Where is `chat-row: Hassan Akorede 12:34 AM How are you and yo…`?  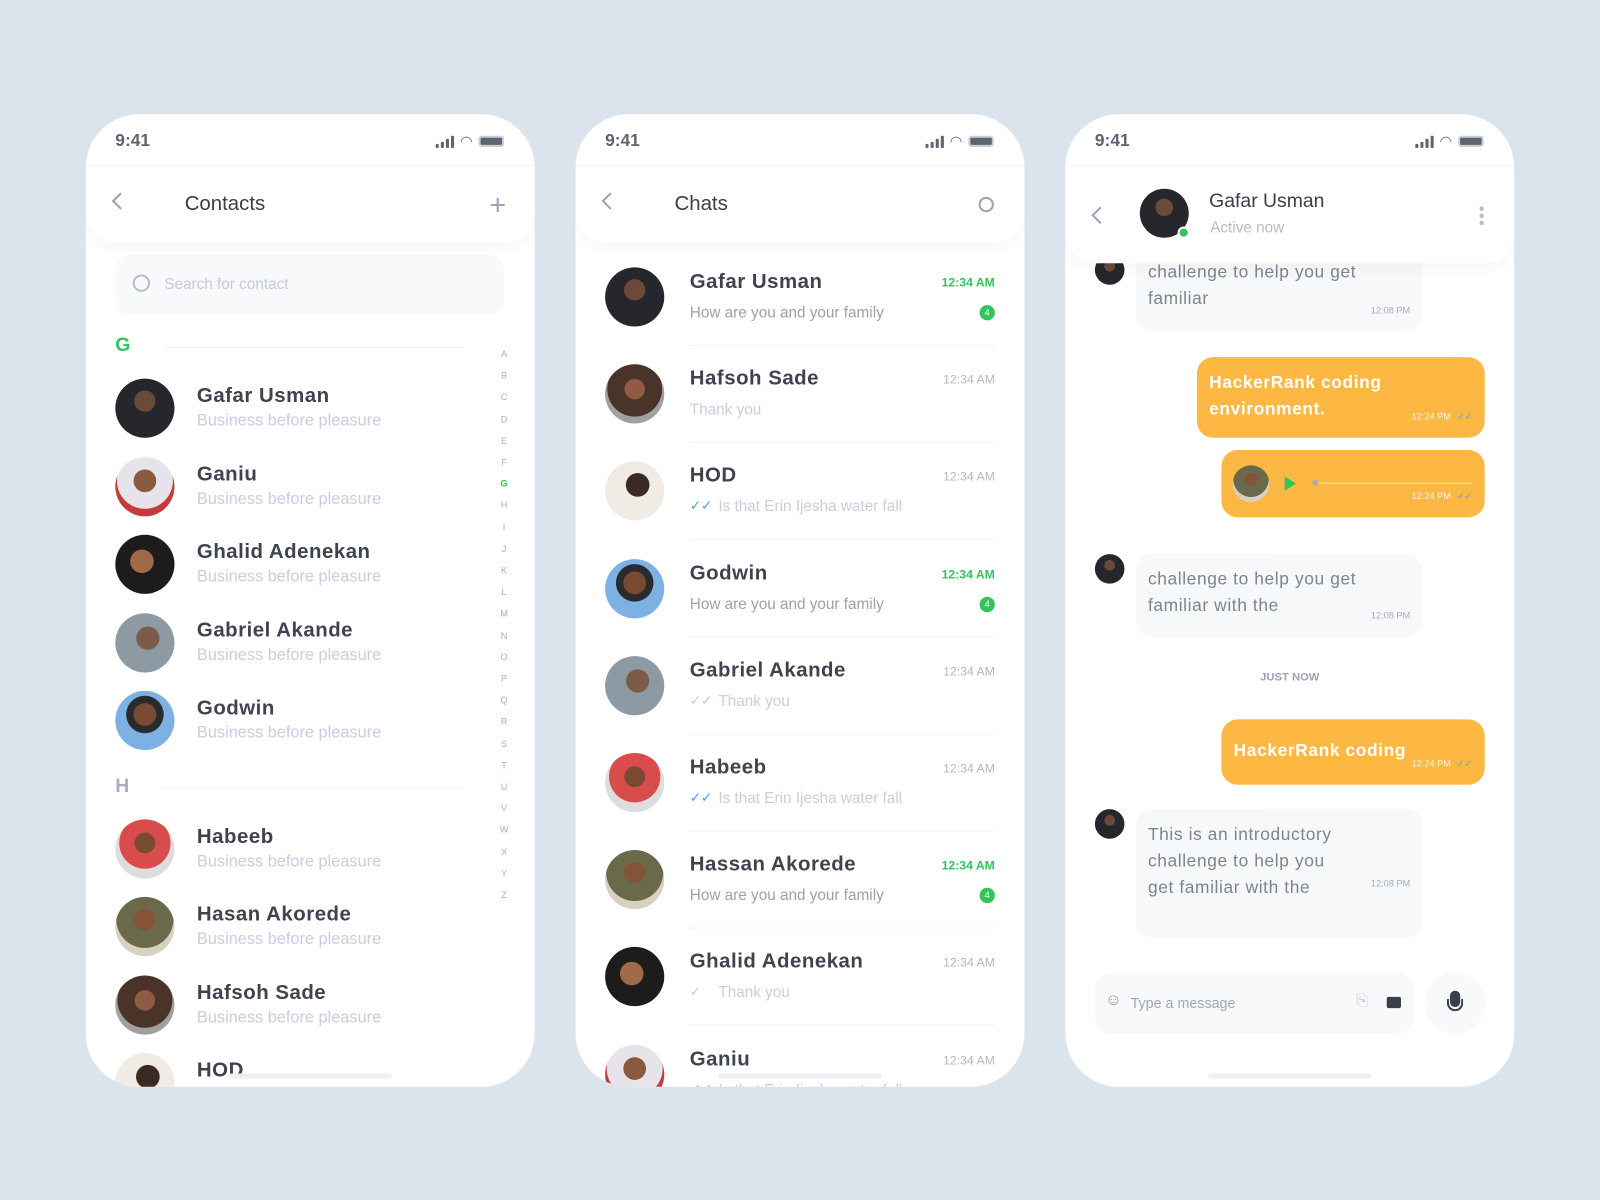
chat-row: Hassan Akorede 12:34 AM How are you and yo… is located at coordinates (800, 898).